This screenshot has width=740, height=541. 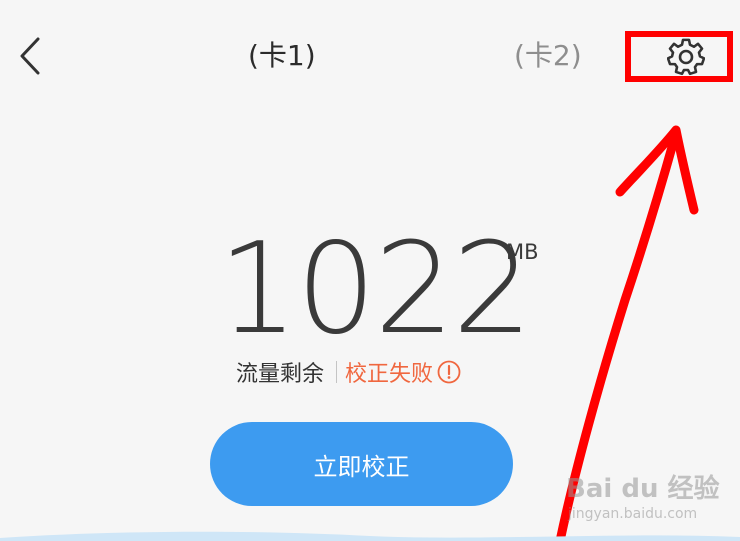 I want to click on calibration-status: 校正失败, so click(x=389, y=374).